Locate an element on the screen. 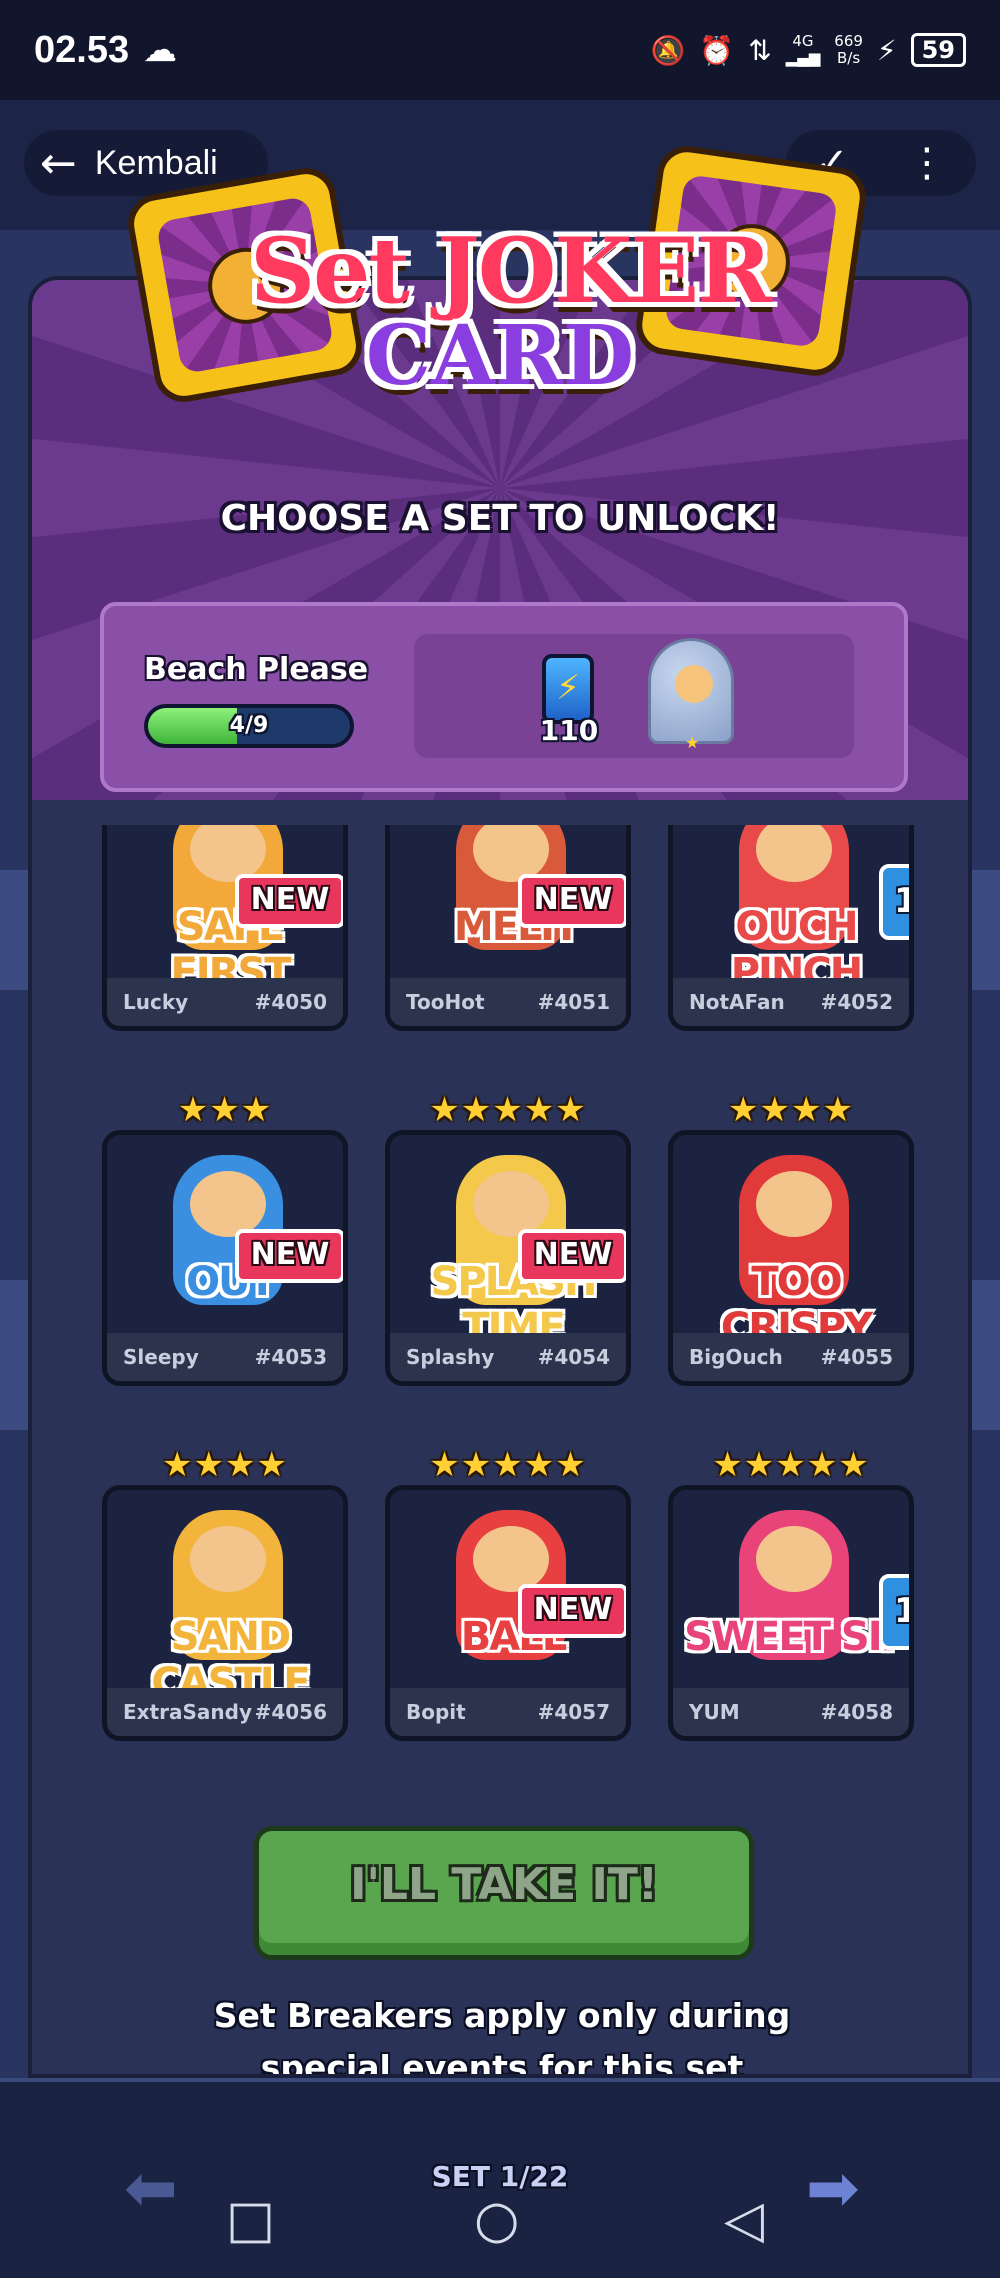 The width and height of the screenshot is (1000, 2278). card-number: #4053 is located at coordinates (290, 1357).